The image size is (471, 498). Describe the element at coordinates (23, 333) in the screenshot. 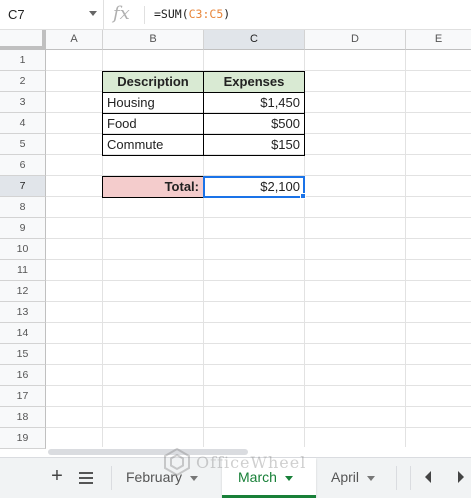

I see `row-header-14: 14` at that location.